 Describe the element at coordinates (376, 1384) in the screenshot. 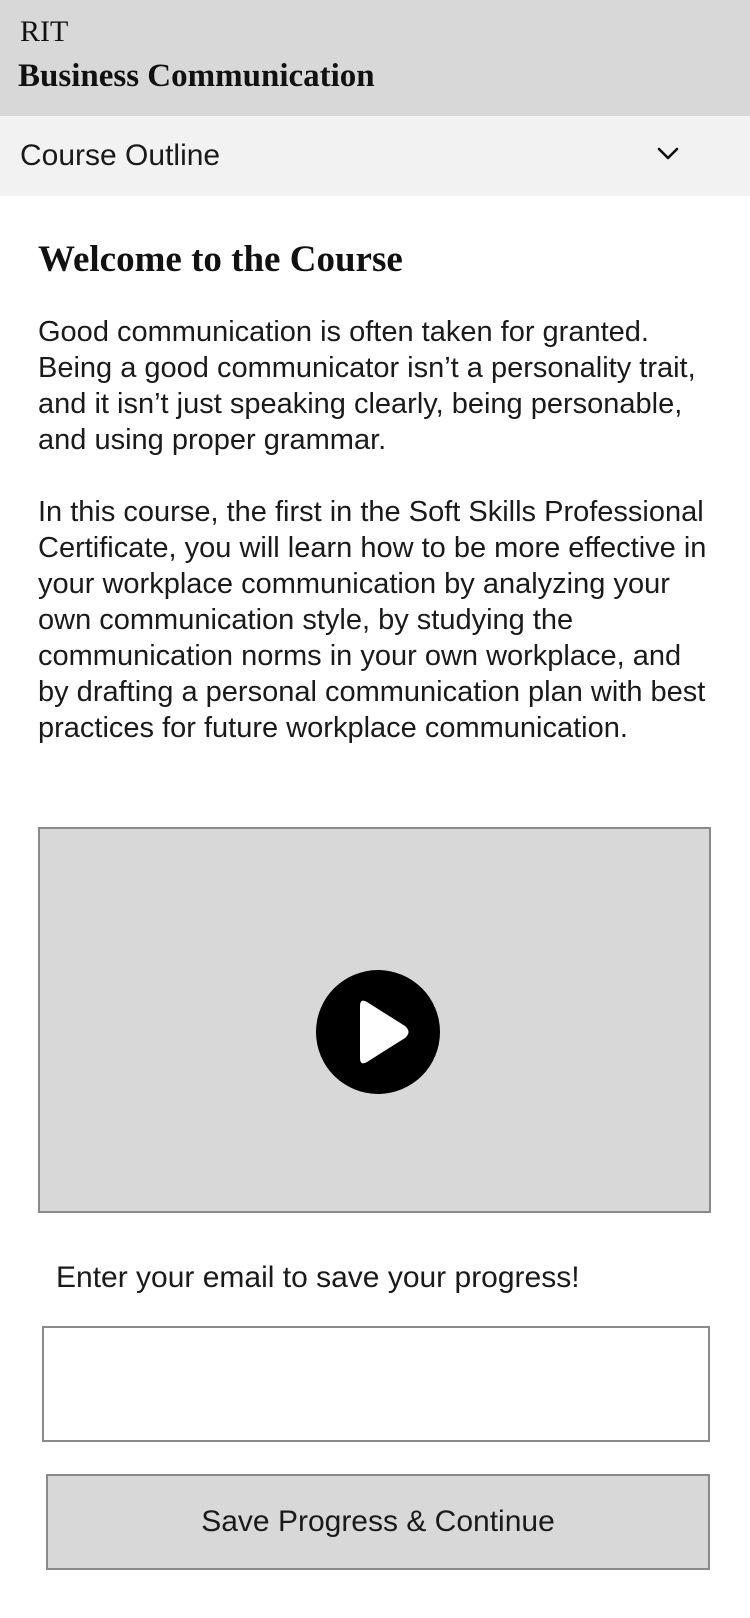

I see `email-input` at that location.